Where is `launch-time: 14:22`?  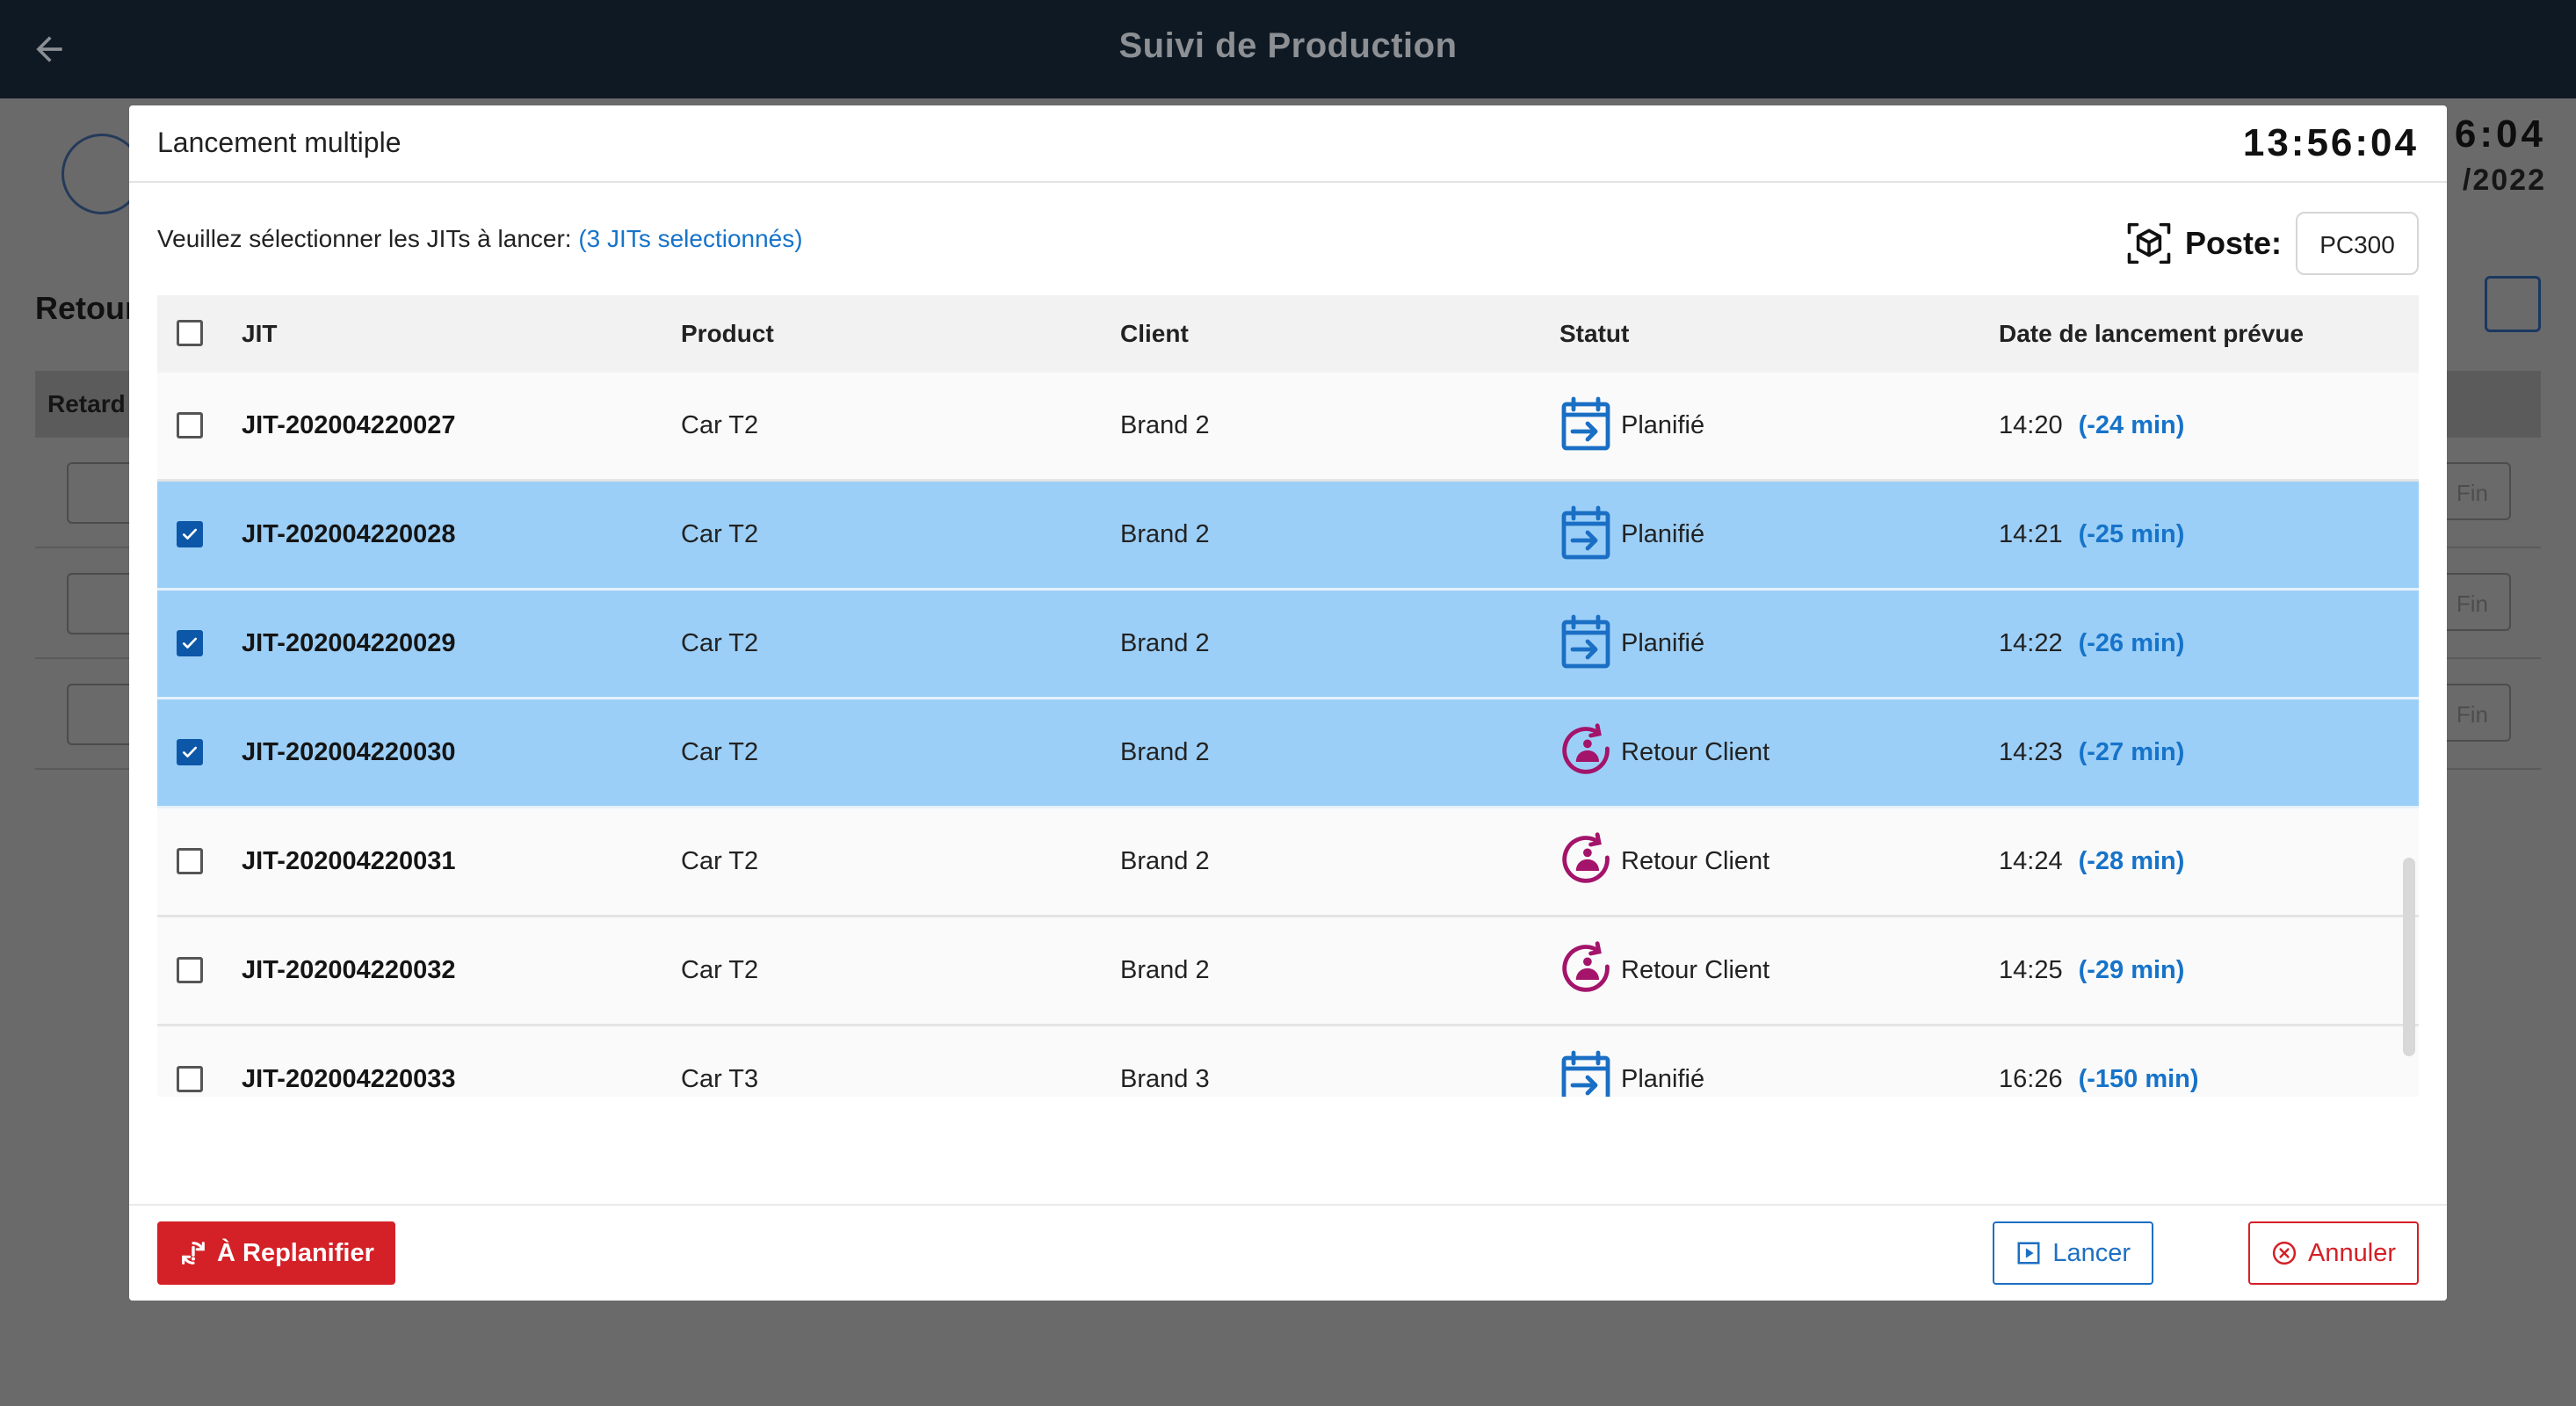 launch-time: 14:22 is located at coordinates (2031, 643).